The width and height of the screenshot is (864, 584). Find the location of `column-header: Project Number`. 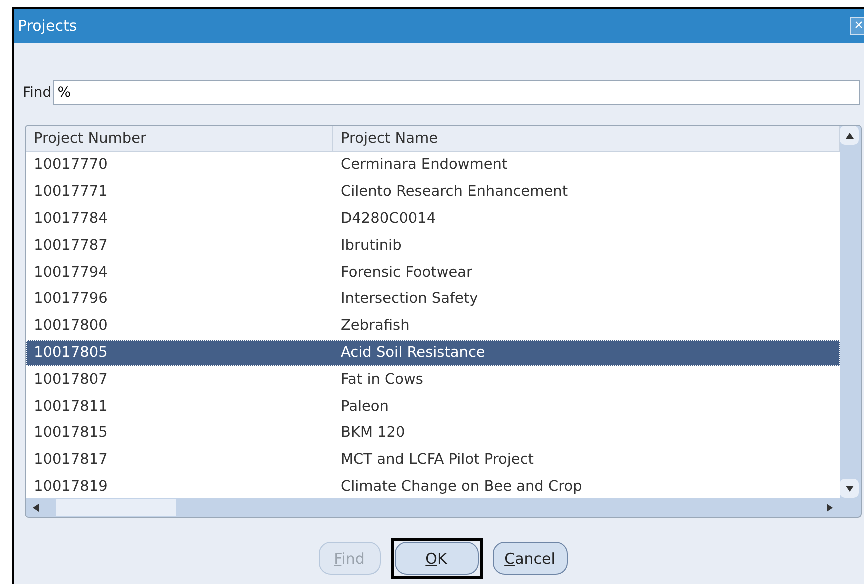

column-header: Project Number is located at coordinates (179, 138).